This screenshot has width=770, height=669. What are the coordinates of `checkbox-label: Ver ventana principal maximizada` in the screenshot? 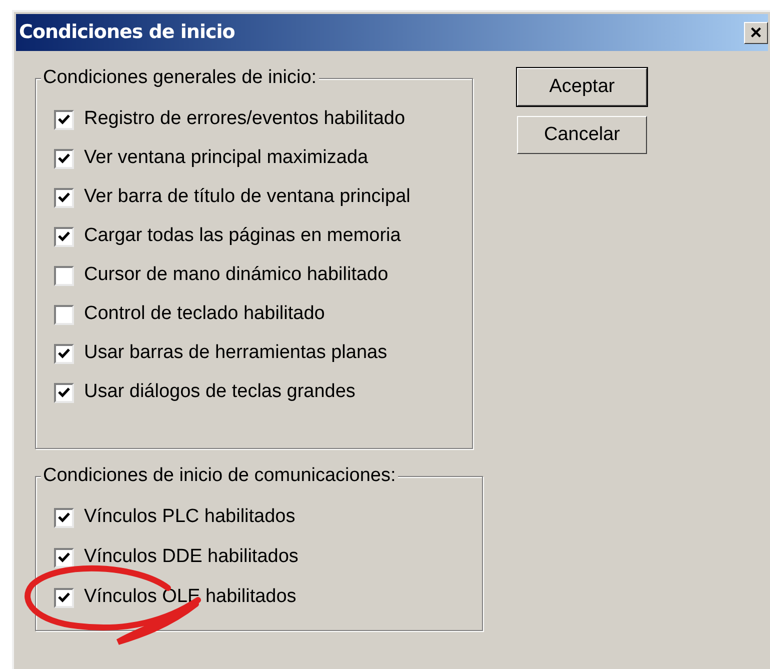 It's located at (226, 158).